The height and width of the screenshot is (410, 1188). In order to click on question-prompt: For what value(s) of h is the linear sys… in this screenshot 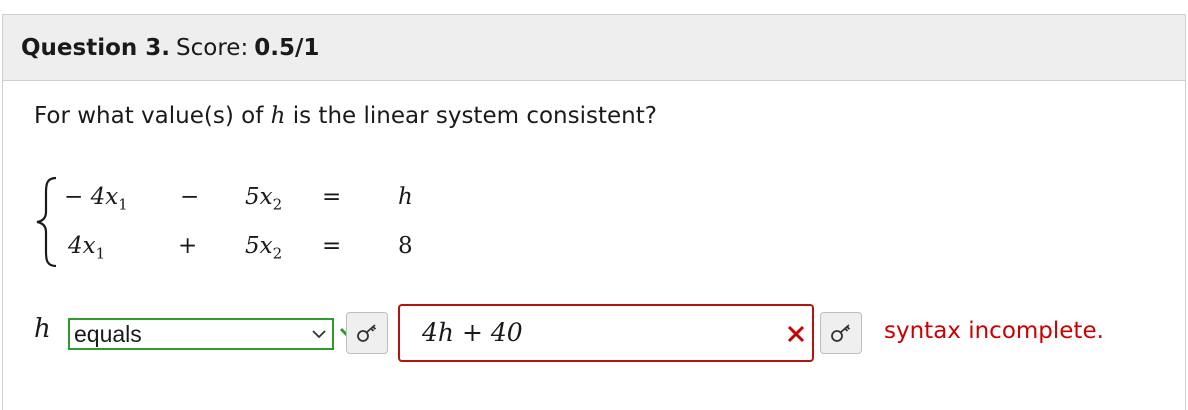, I will do `click(345, 116)`.